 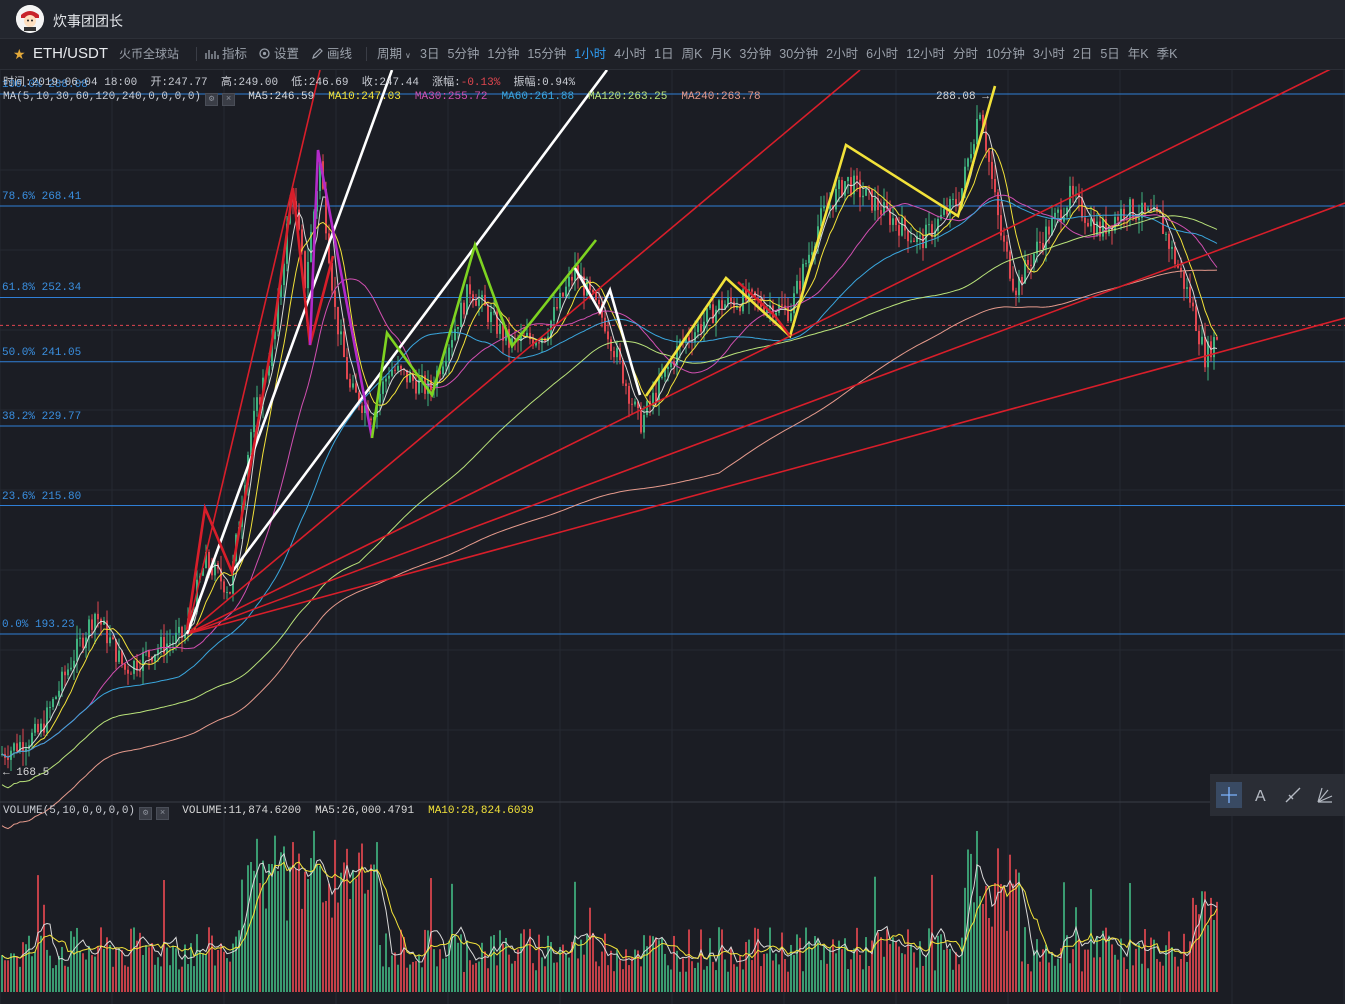 I want to click on ma-indicator-label: MA(5,10,30,60,120,240,0,0,0,0), so click(x=102, y=97).